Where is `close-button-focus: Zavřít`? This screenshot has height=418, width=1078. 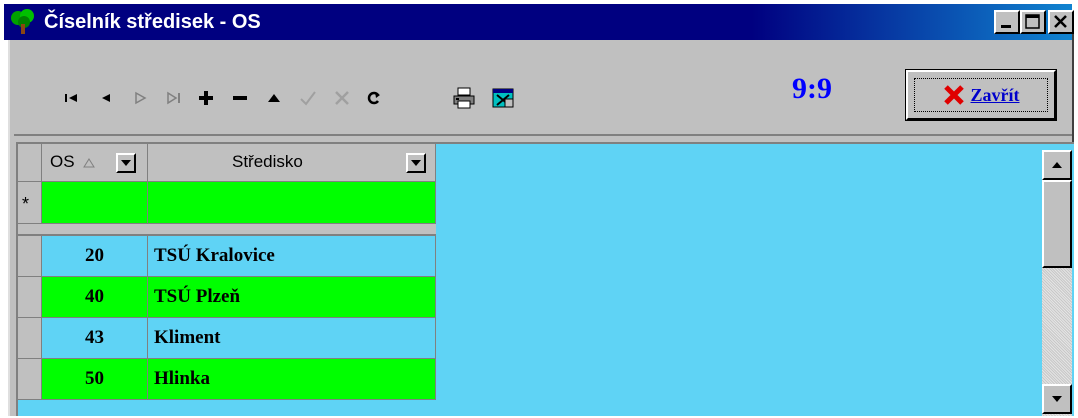
close-button-focus: Zavřít is located at coordinates (981, 95).